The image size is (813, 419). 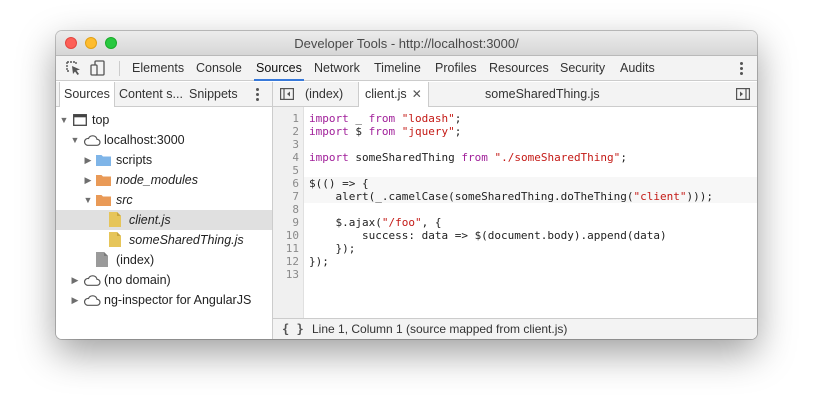 I want to click on line-number: 7, so click(x=286, y=196).